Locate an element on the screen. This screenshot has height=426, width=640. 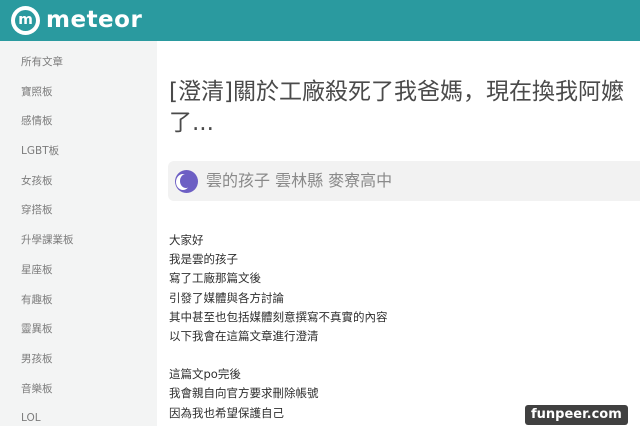
body-line: 我是雲的孩子 is located at coordinates (203, 259).